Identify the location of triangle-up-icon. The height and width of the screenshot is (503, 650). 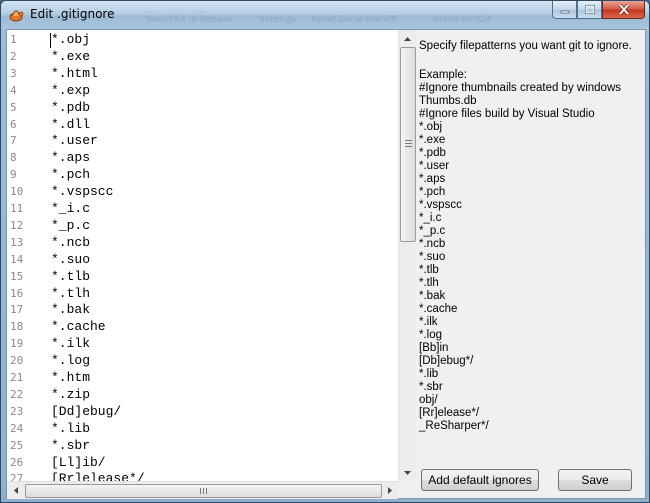
(407, 38).